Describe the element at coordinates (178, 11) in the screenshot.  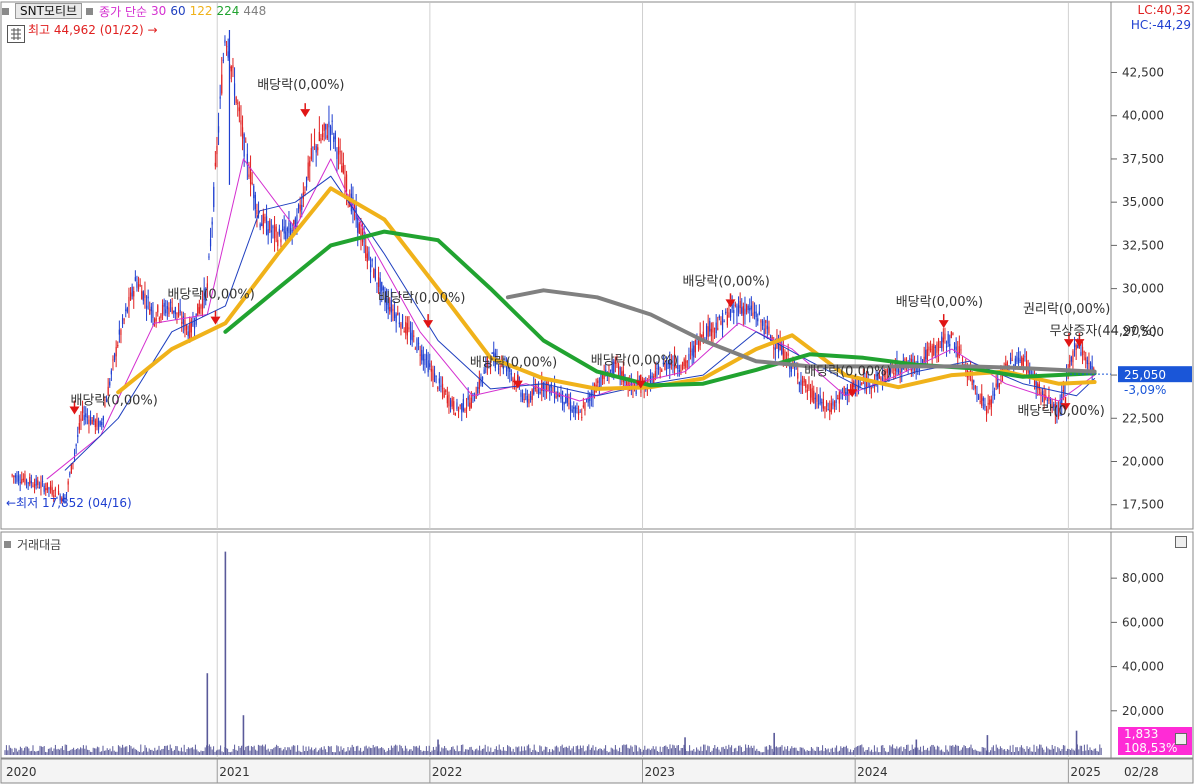
I see `ma-period-60: 60` at that location.